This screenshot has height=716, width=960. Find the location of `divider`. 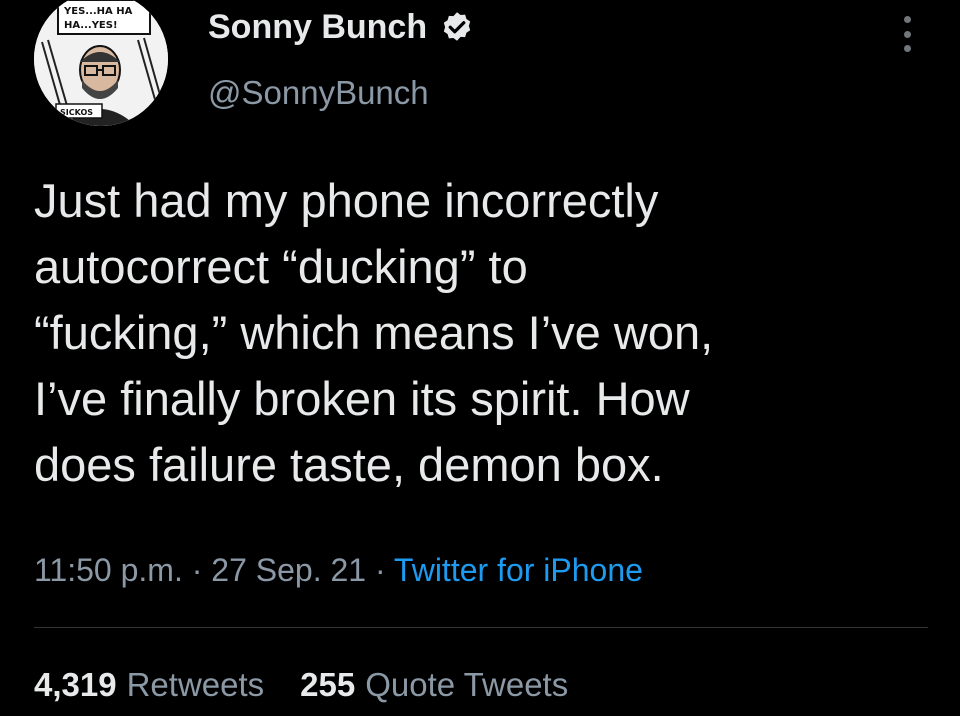

divider is located at coordinates (481, 627).